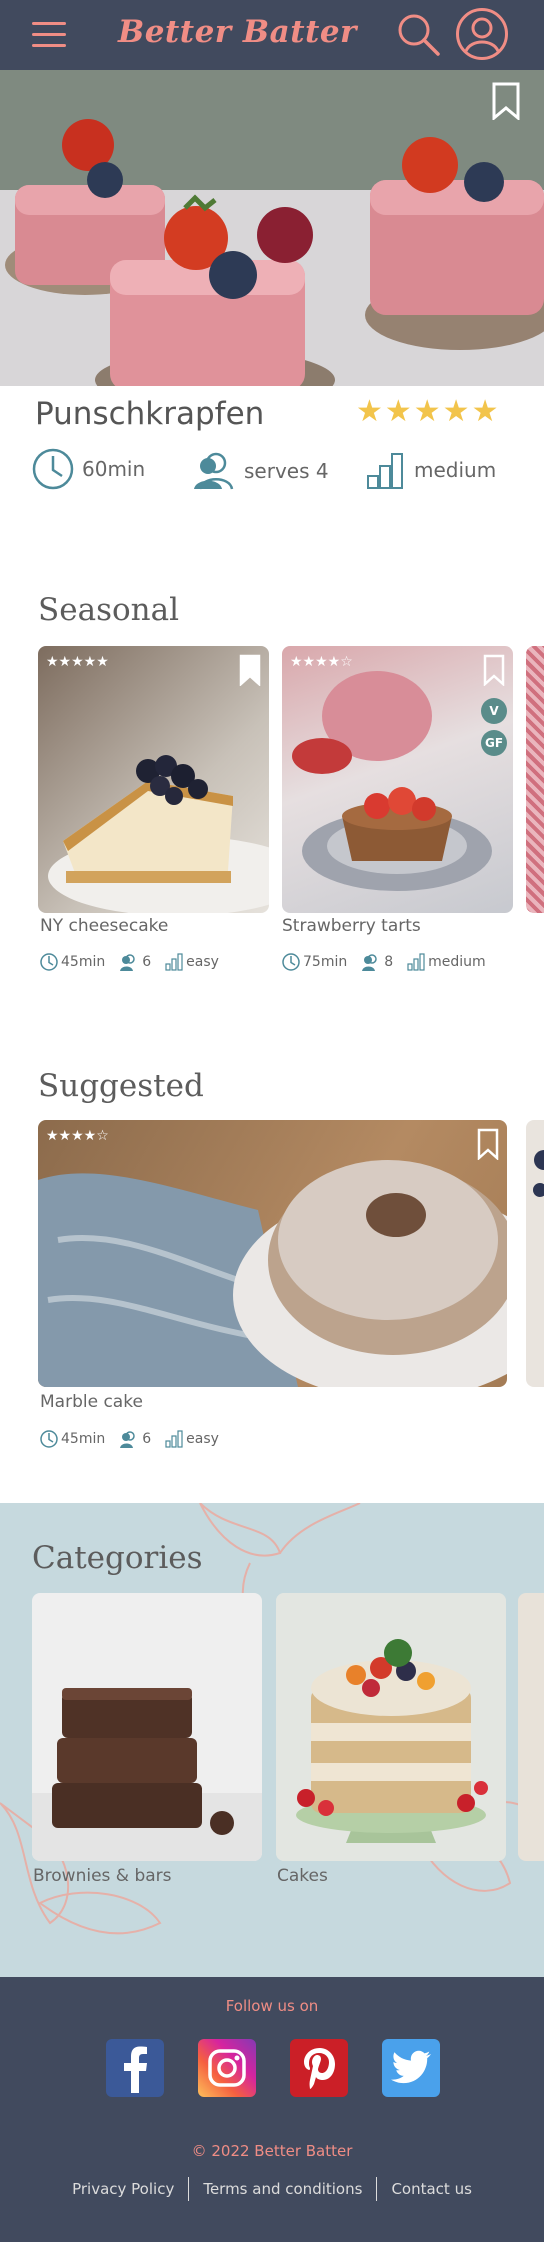 Image resolution: width=544 pixels, height=2242 pixels. What do you see at coordinates (455, 470) in the screenshot?
I see `recipe-difficulty-label: medium` at bounding box center [455, 470].